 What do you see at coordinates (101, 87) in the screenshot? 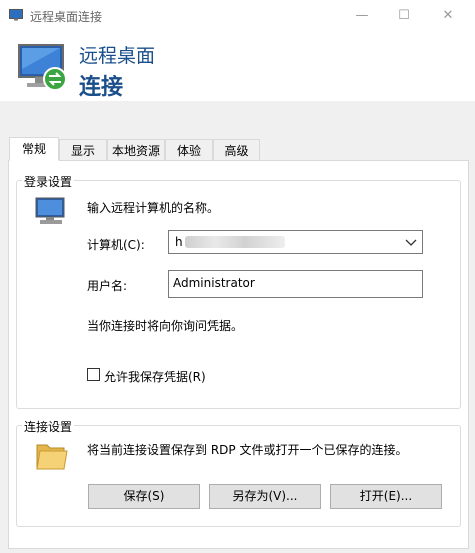
I see `header-subtitle: 连接` at bounding box center [101, 87].